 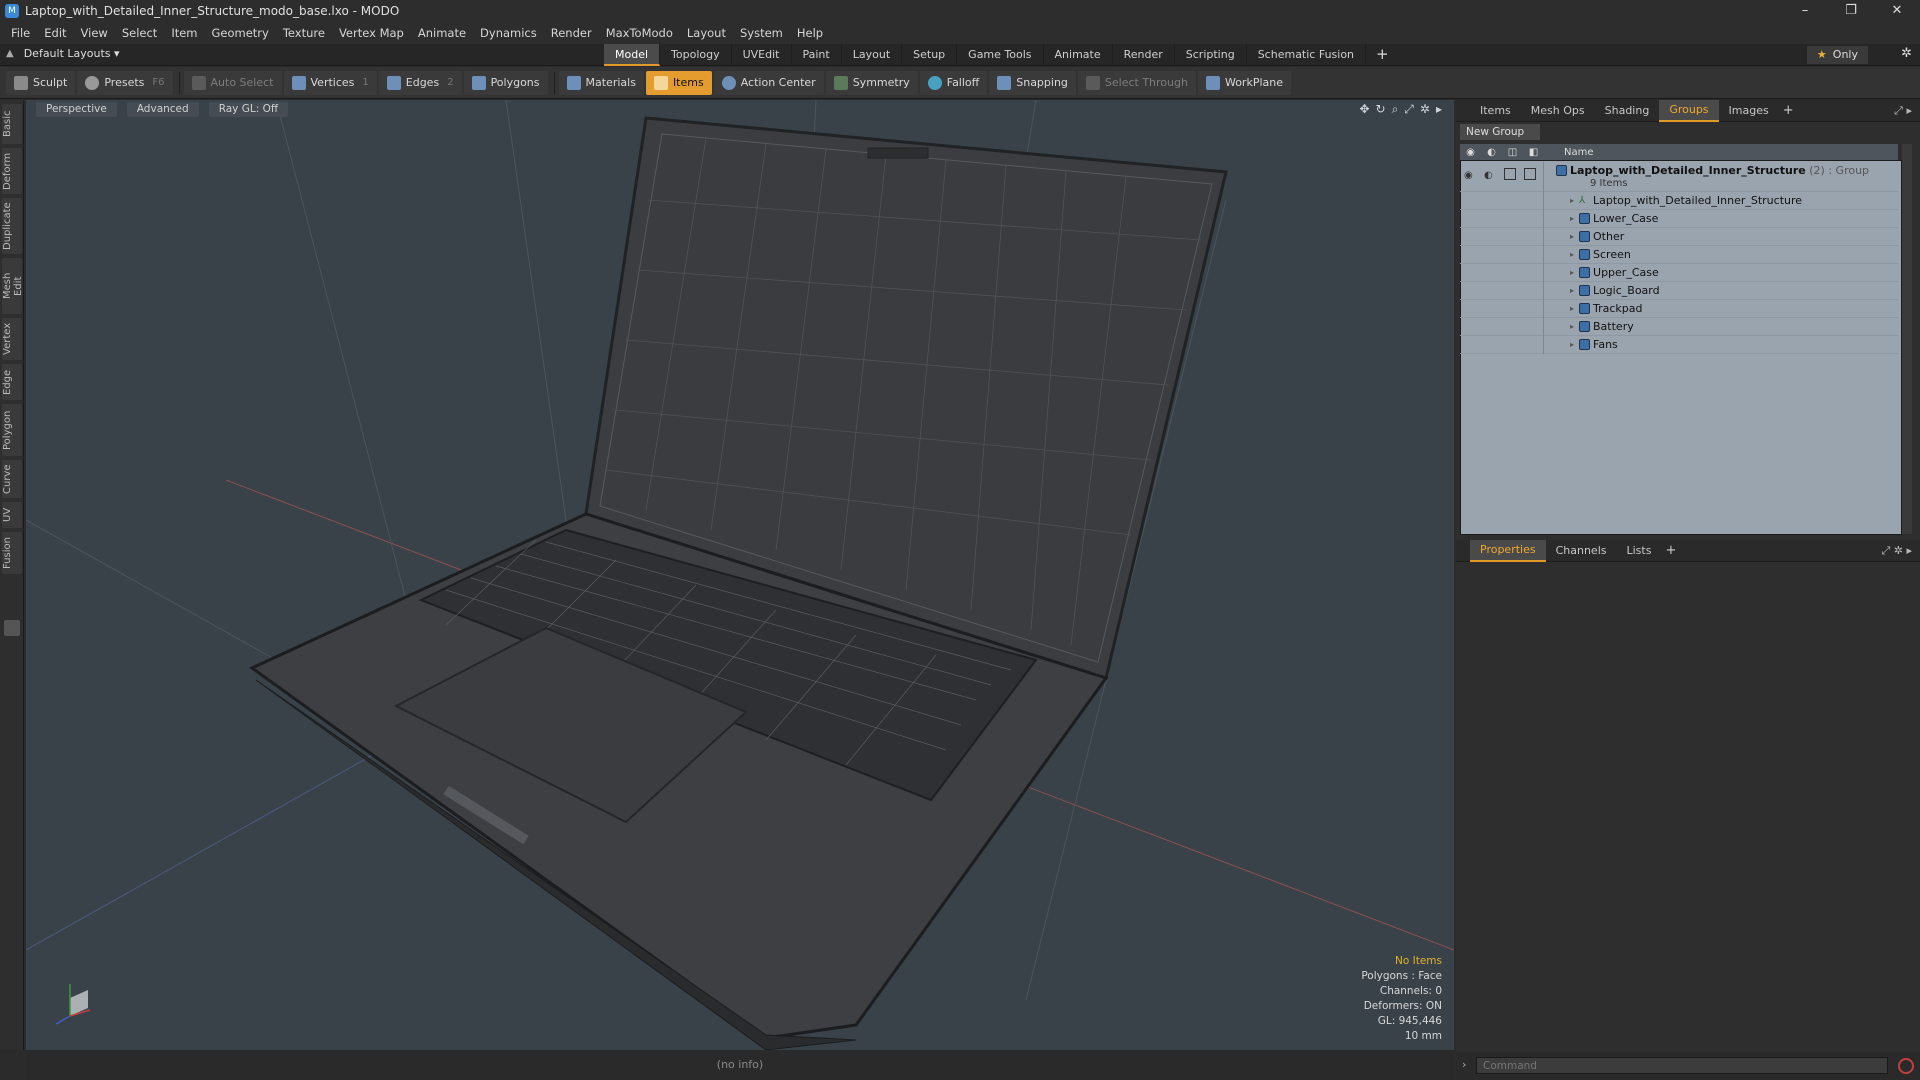 What do you see at coordinates (1032, 82) in the screenshot?
I see `snapping-button: Snapping` at bounding box center [1032, 82].